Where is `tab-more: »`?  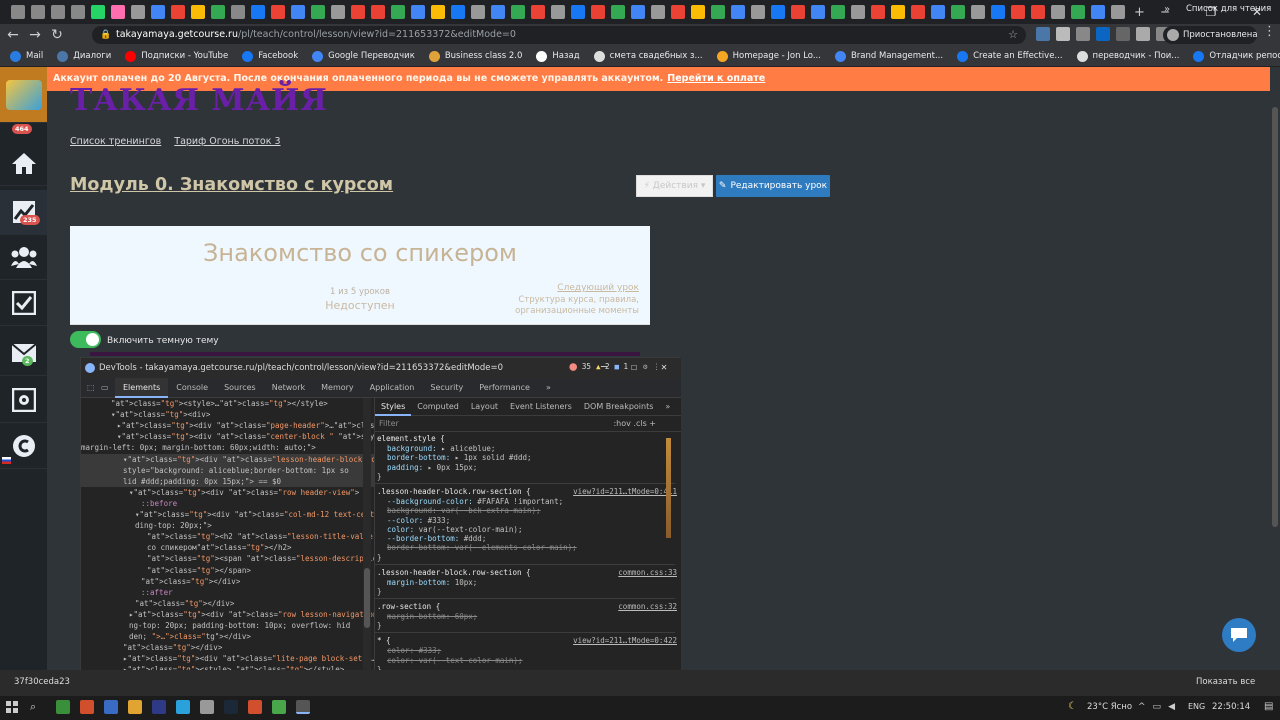 tab-more: » is located at coordinates (548, 388).